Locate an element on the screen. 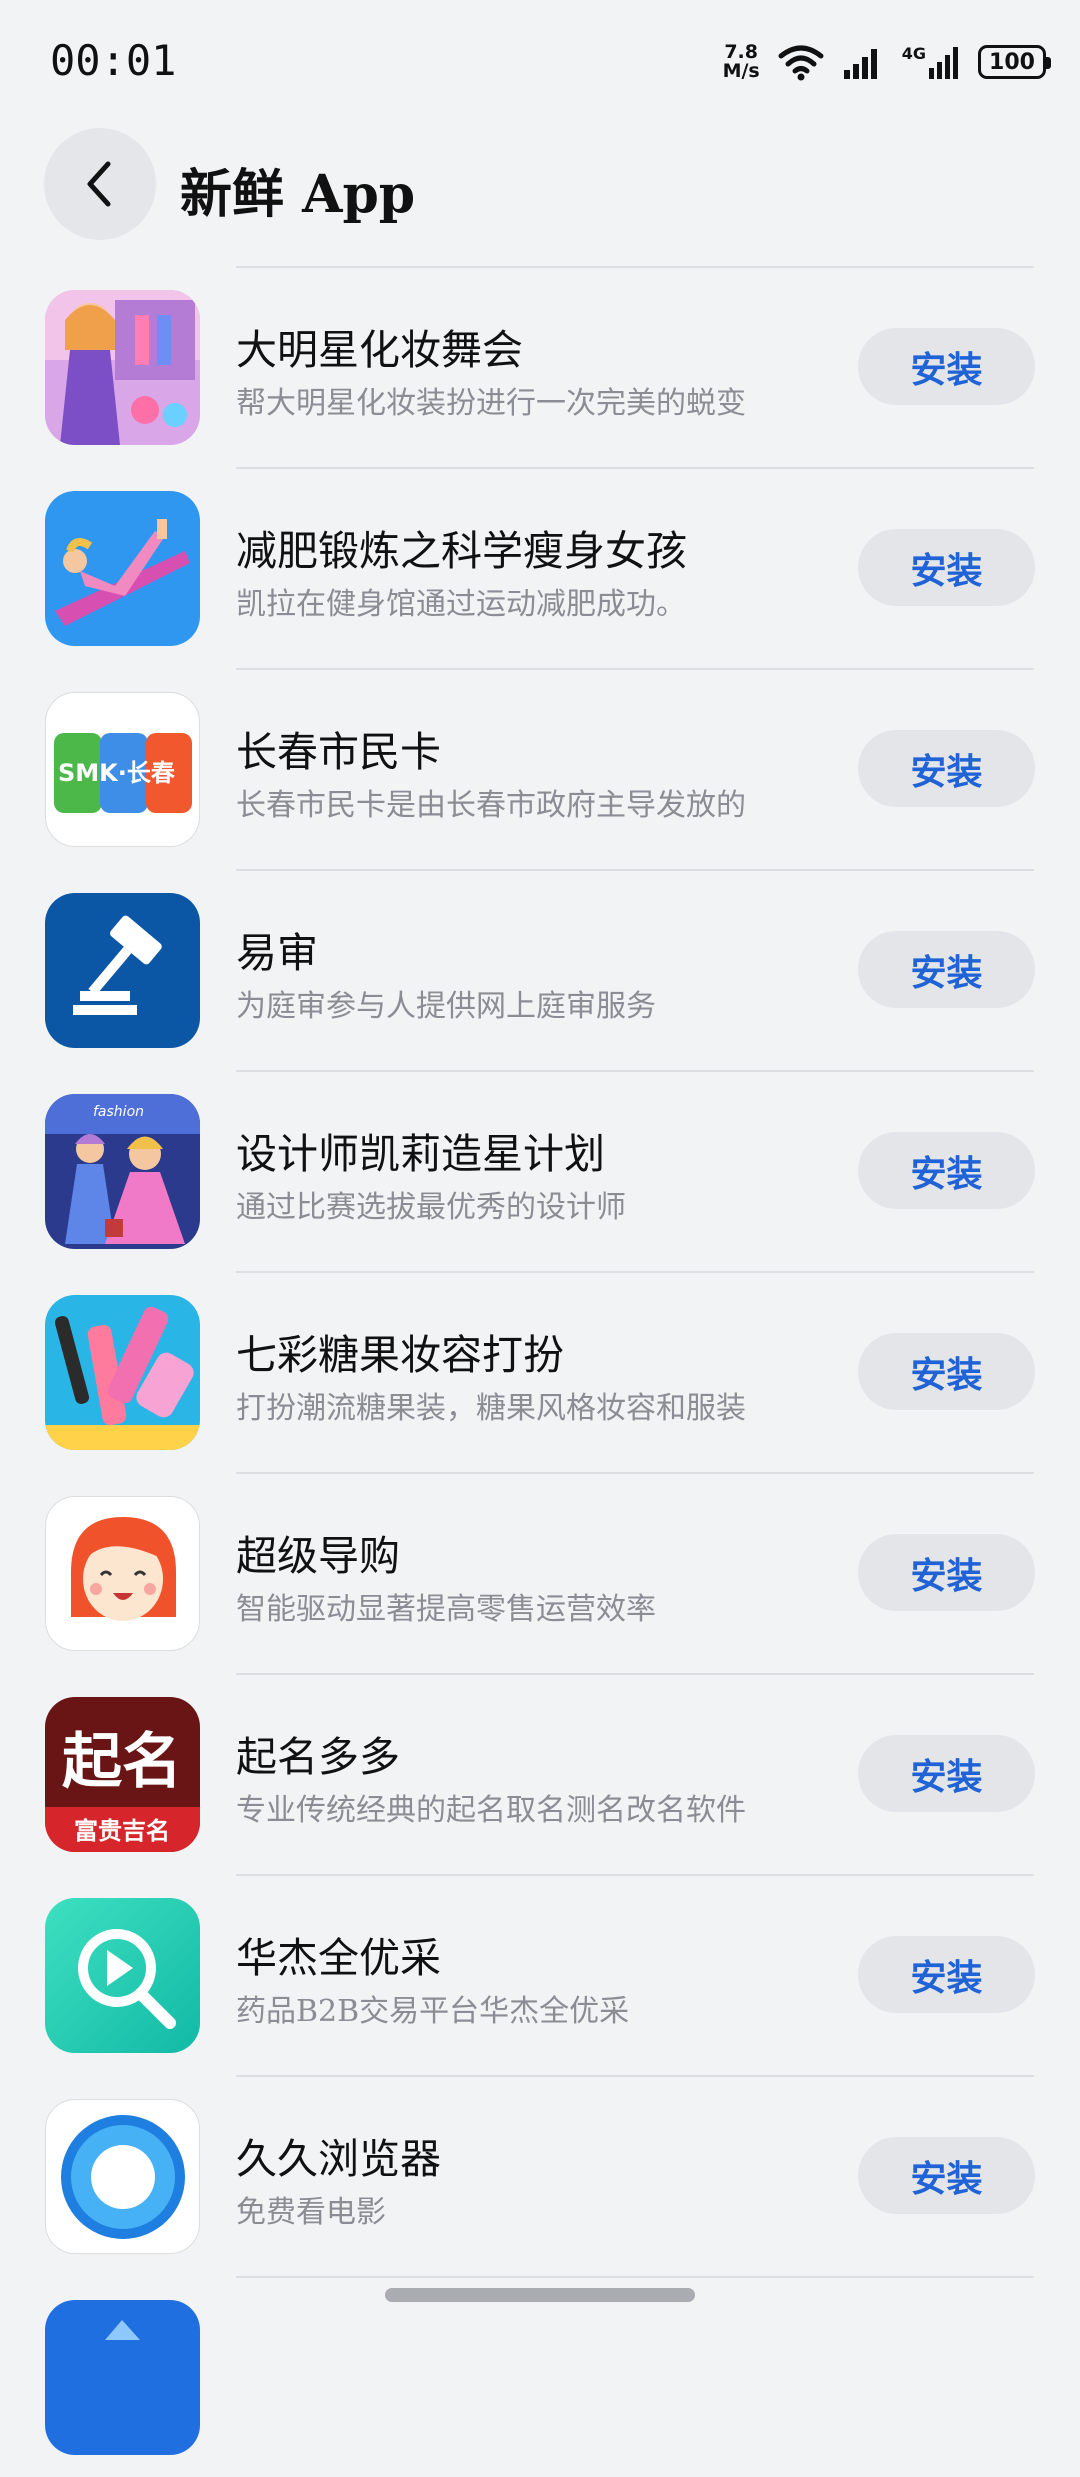 This screenshot has height=2477, width=1080. page-header: 新鲜 App is located at coordinates (540, 184).